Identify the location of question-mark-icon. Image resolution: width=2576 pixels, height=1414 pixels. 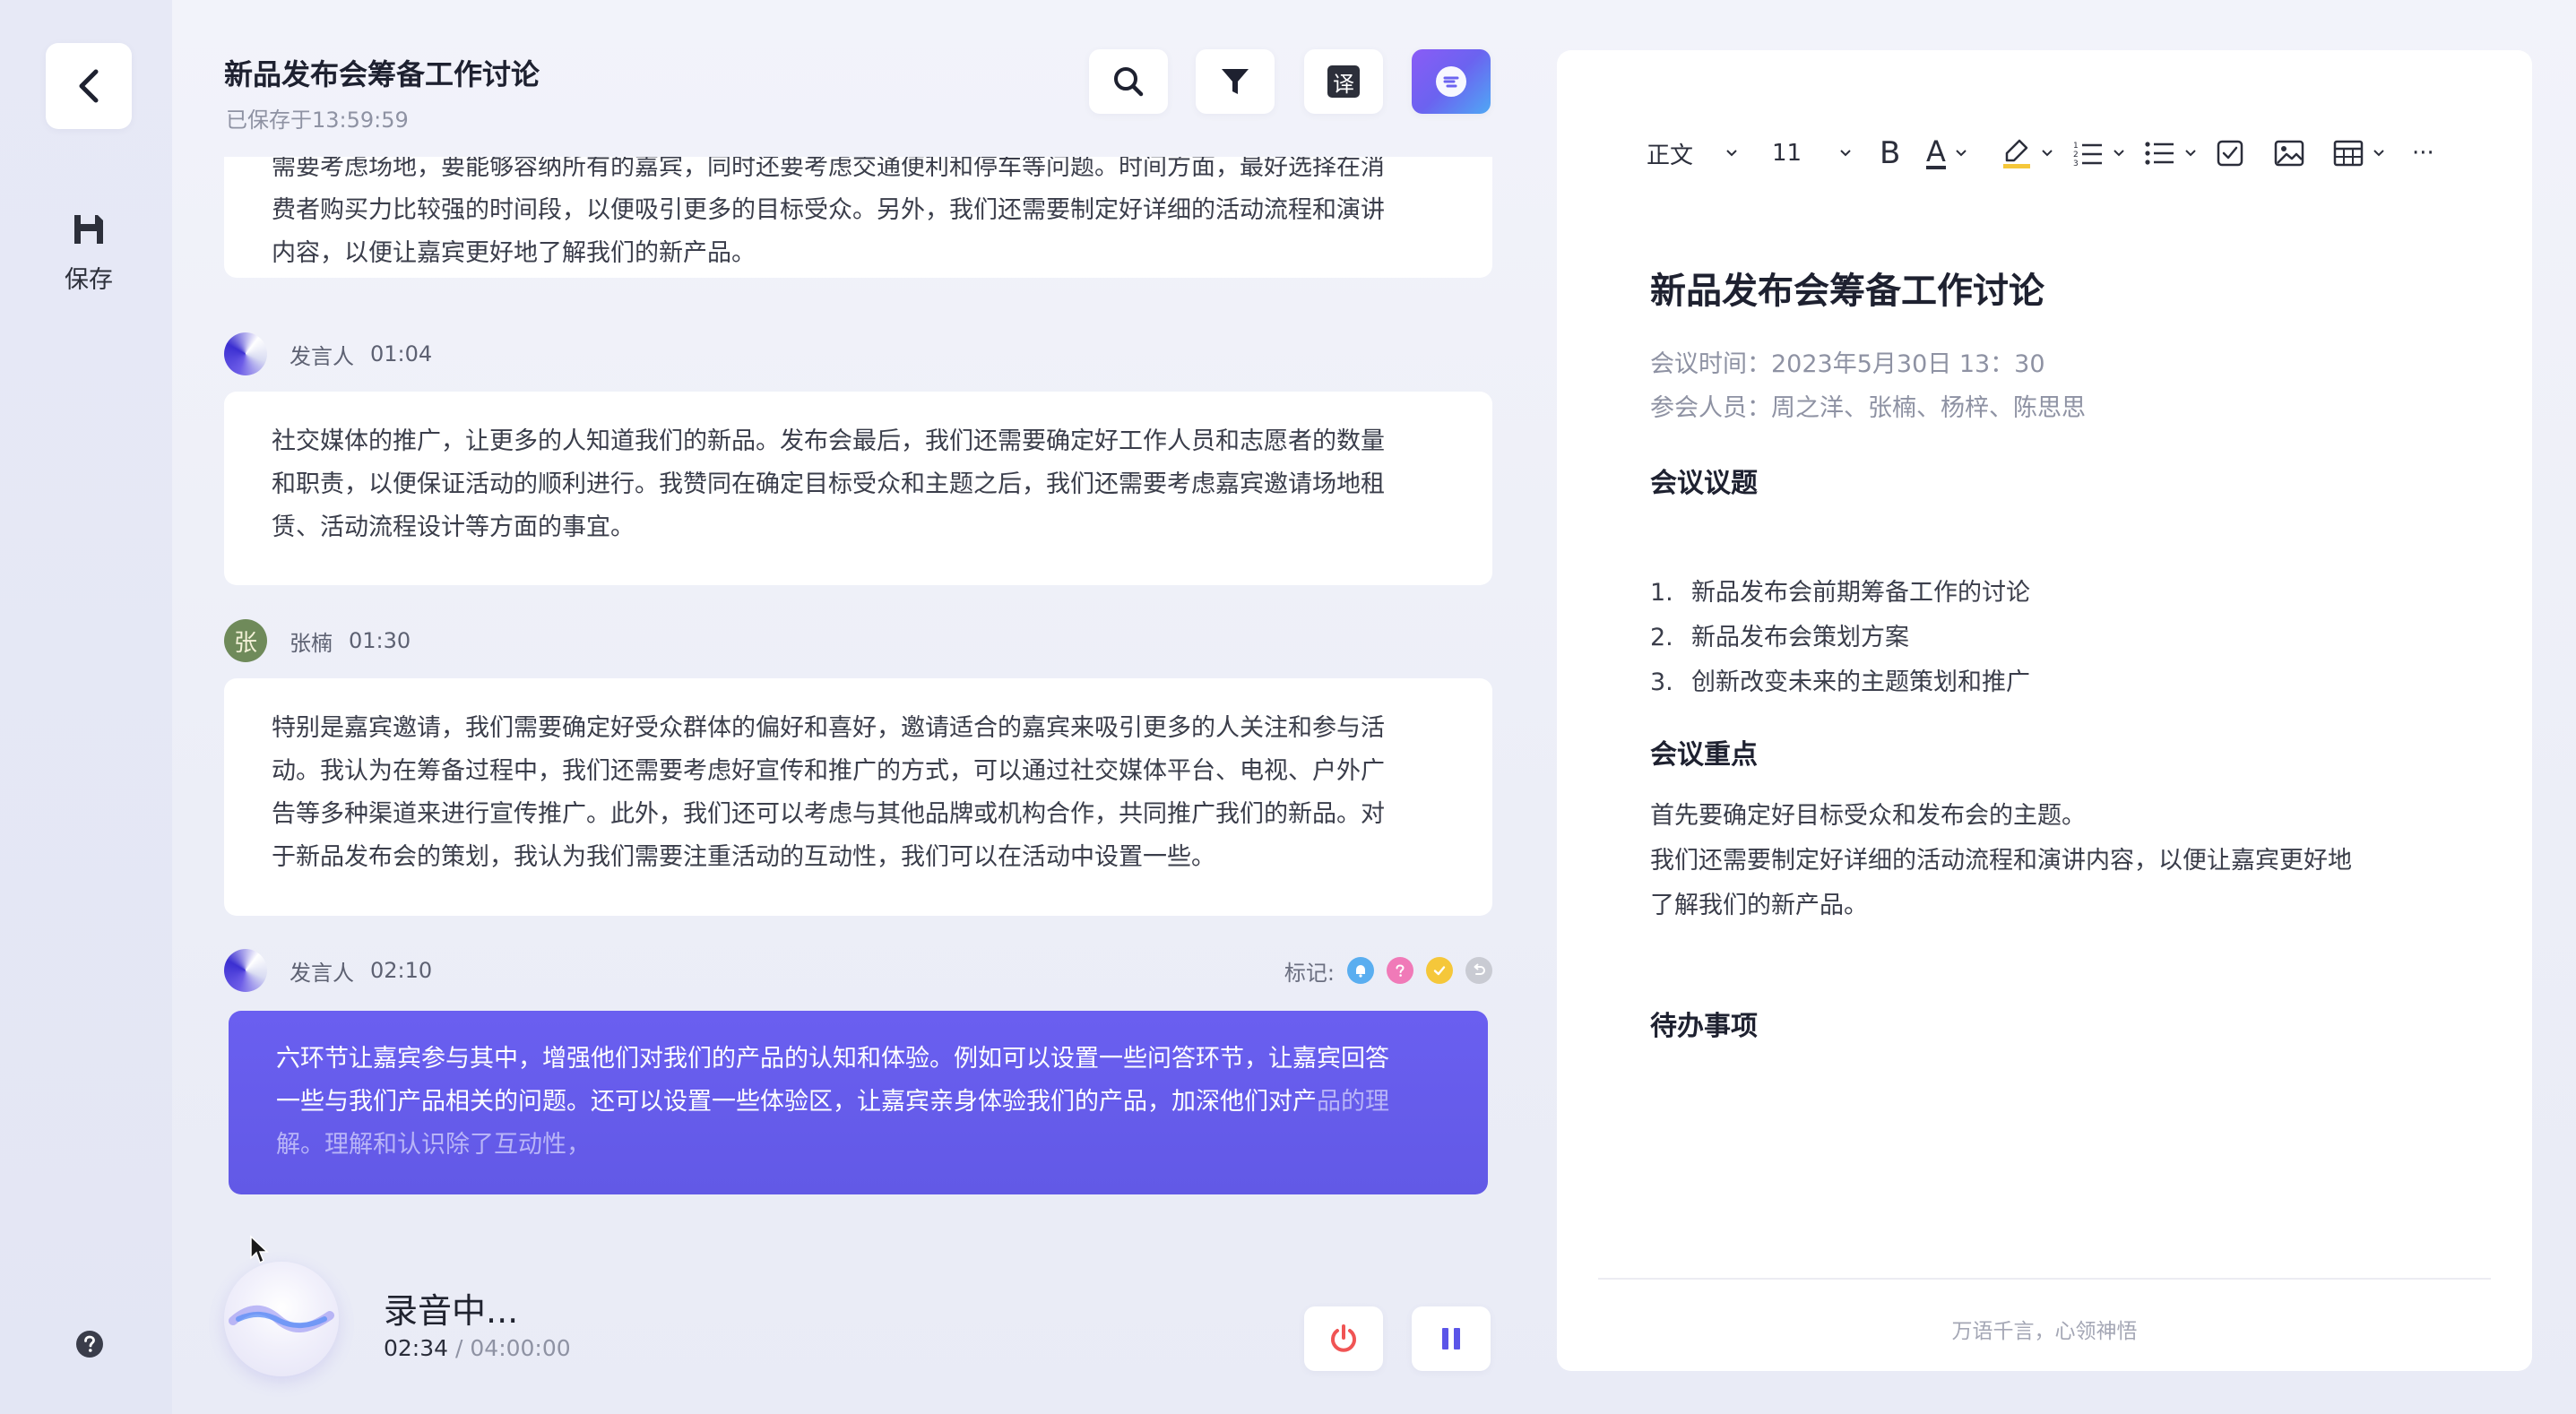
(1400, 970).